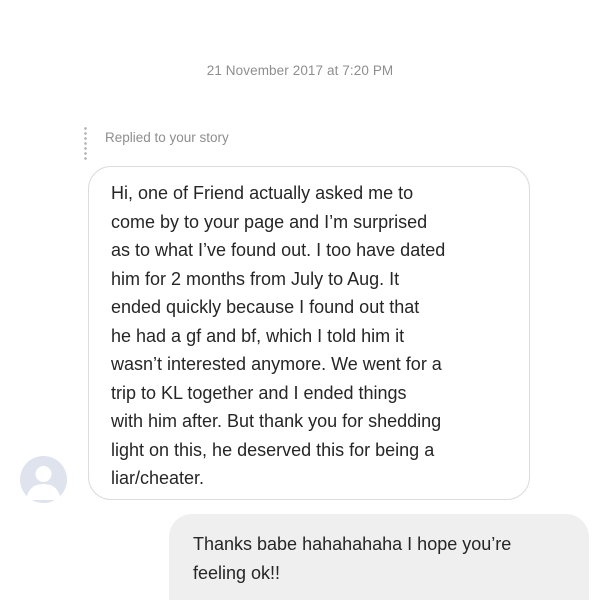 The image size is (600, 600). What do you see at coordinates (43, 483) in the screenshot?
I see `default-profile-icon` at bounding box center [43, 483].